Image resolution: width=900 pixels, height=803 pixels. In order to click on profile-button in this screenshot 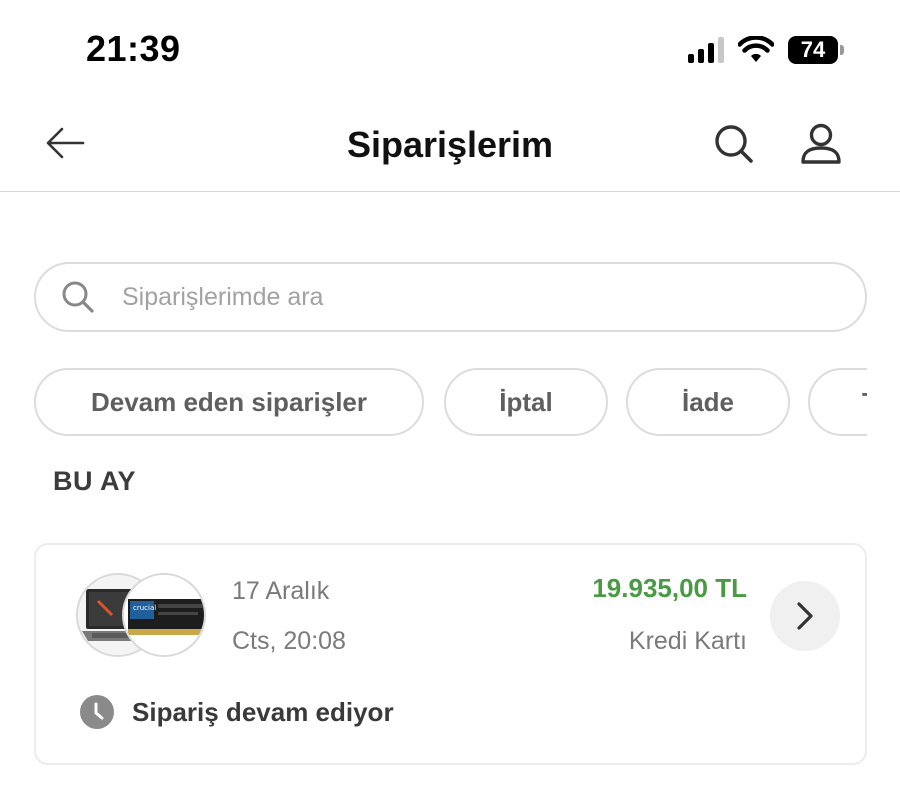, I will do `click(821, 144)`.